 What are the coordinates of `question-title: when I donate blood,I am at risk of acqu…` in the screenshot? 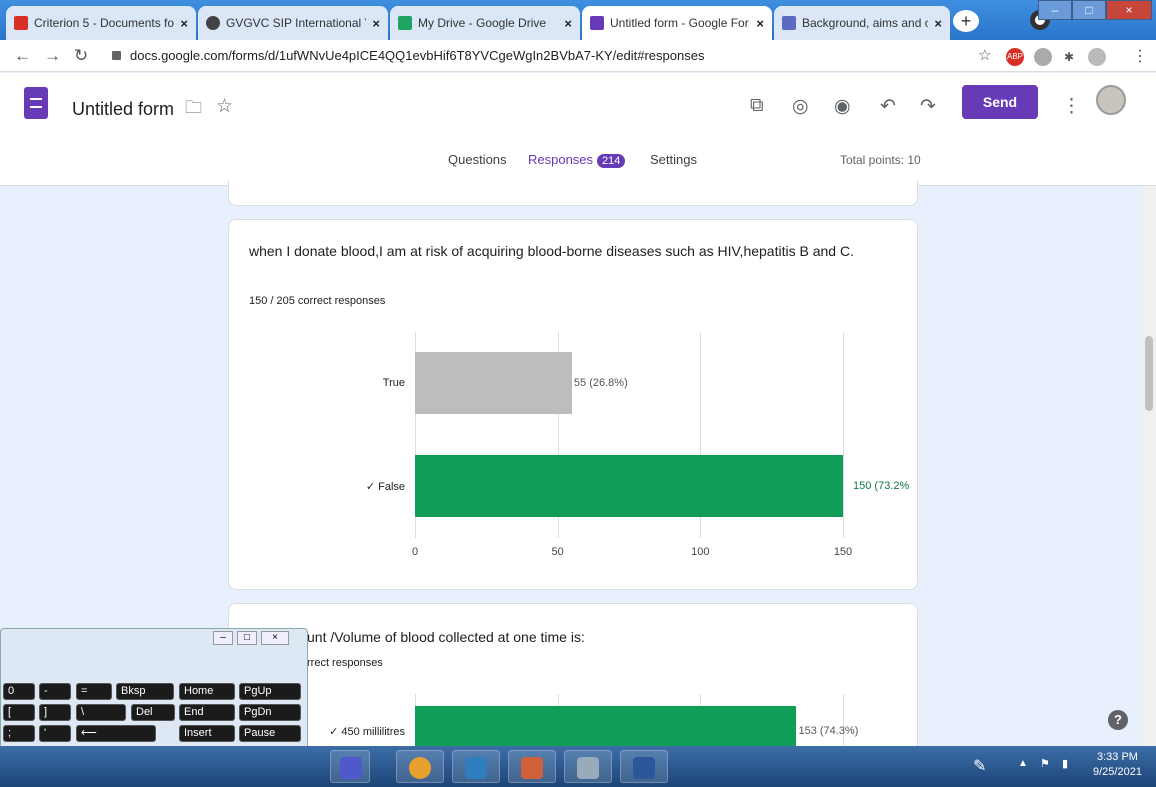 It's located at (551, 251).